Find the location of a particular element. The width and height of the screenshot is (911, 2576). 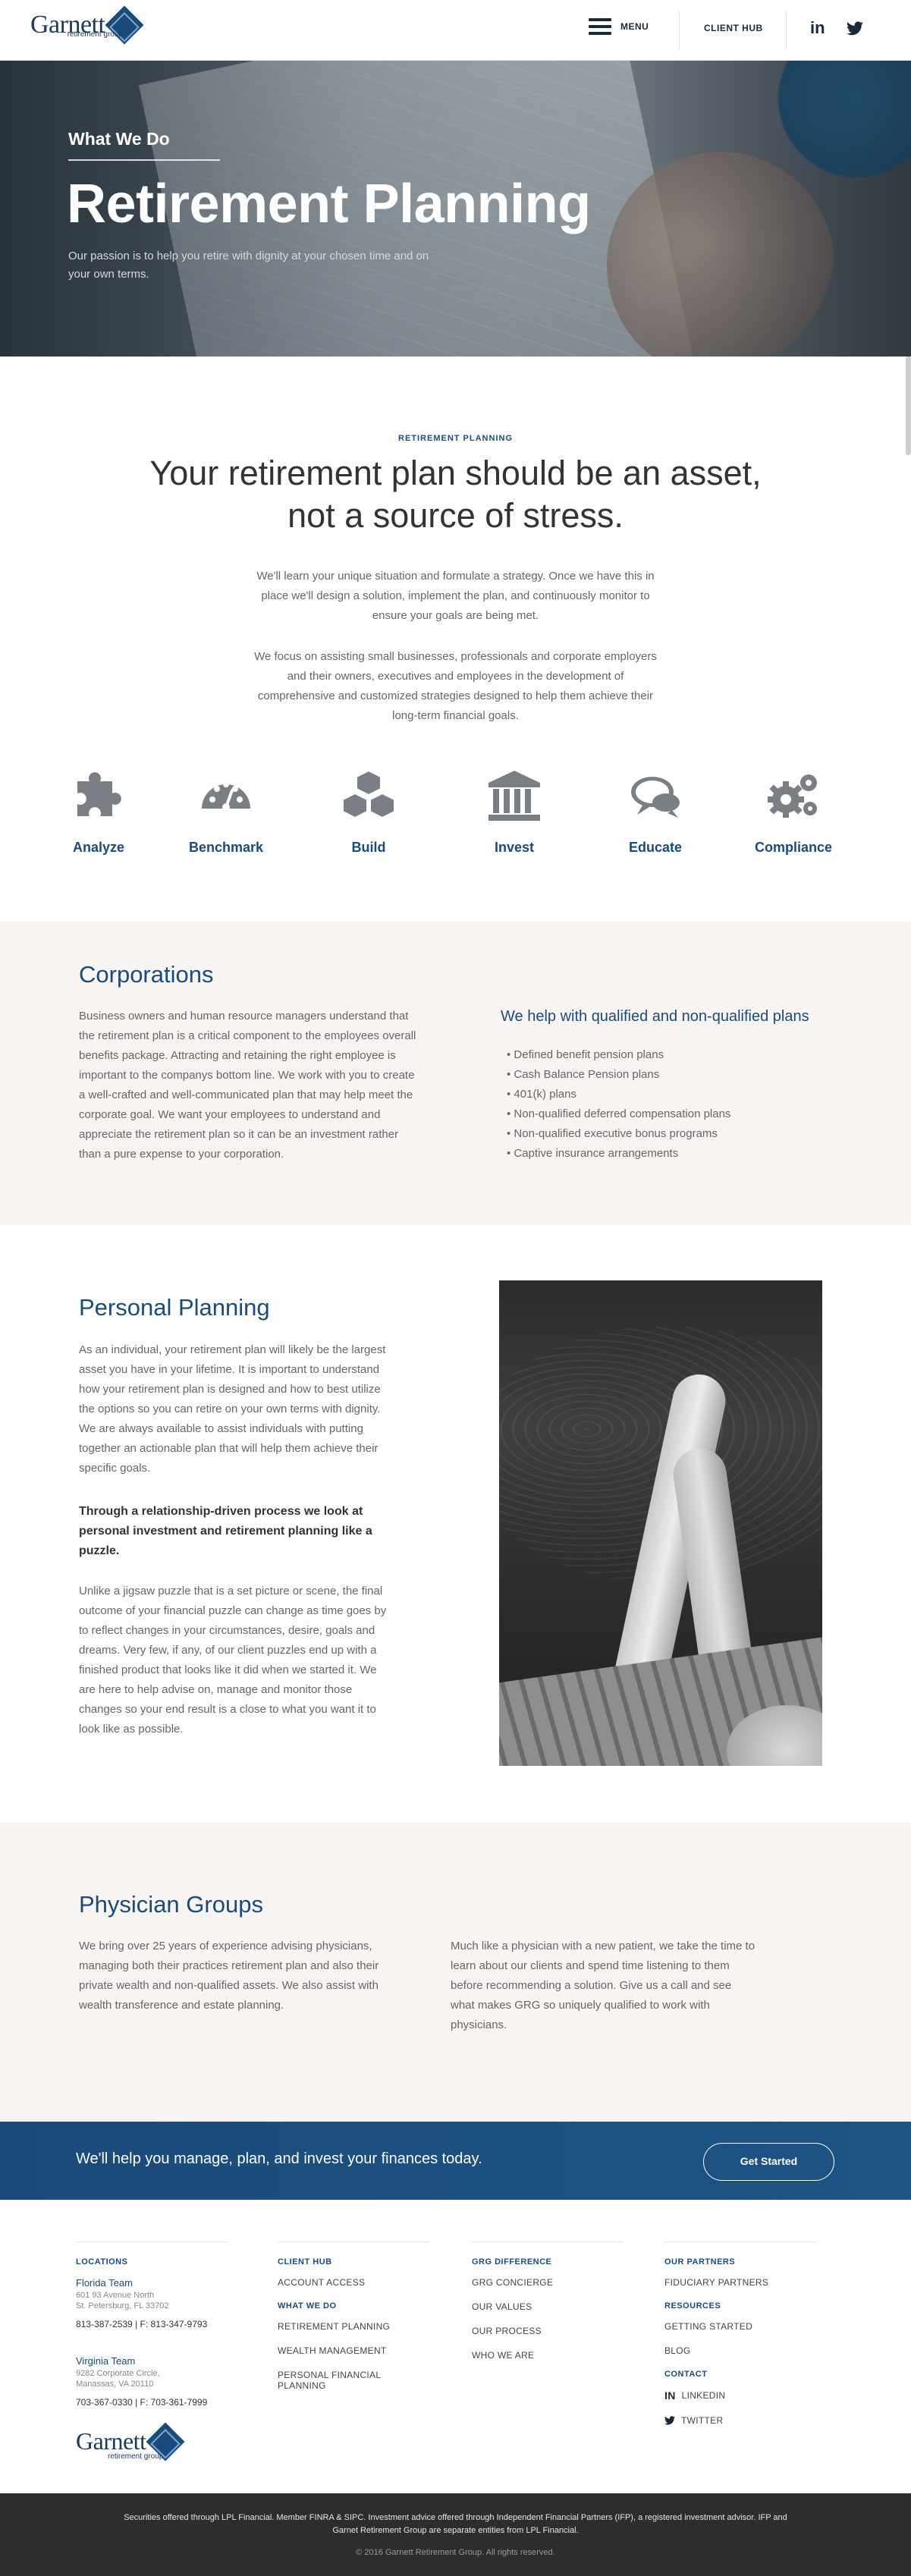

florida-address-1: 601 93 Avenue North is located at coordinates (115, 2295).